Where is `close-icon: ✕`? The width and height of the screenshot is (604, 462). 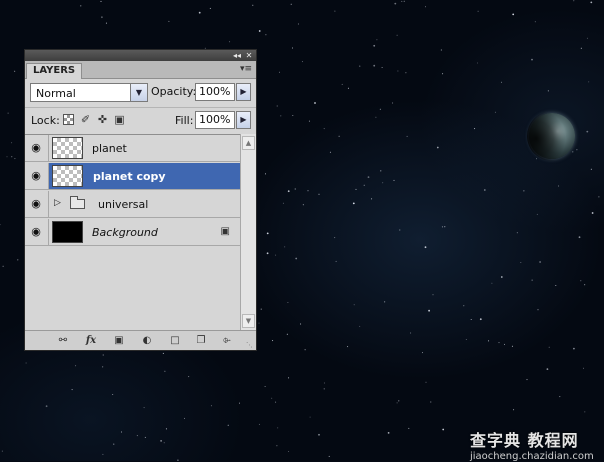 close-icon: ✕ is located at coordinates (249, 55).